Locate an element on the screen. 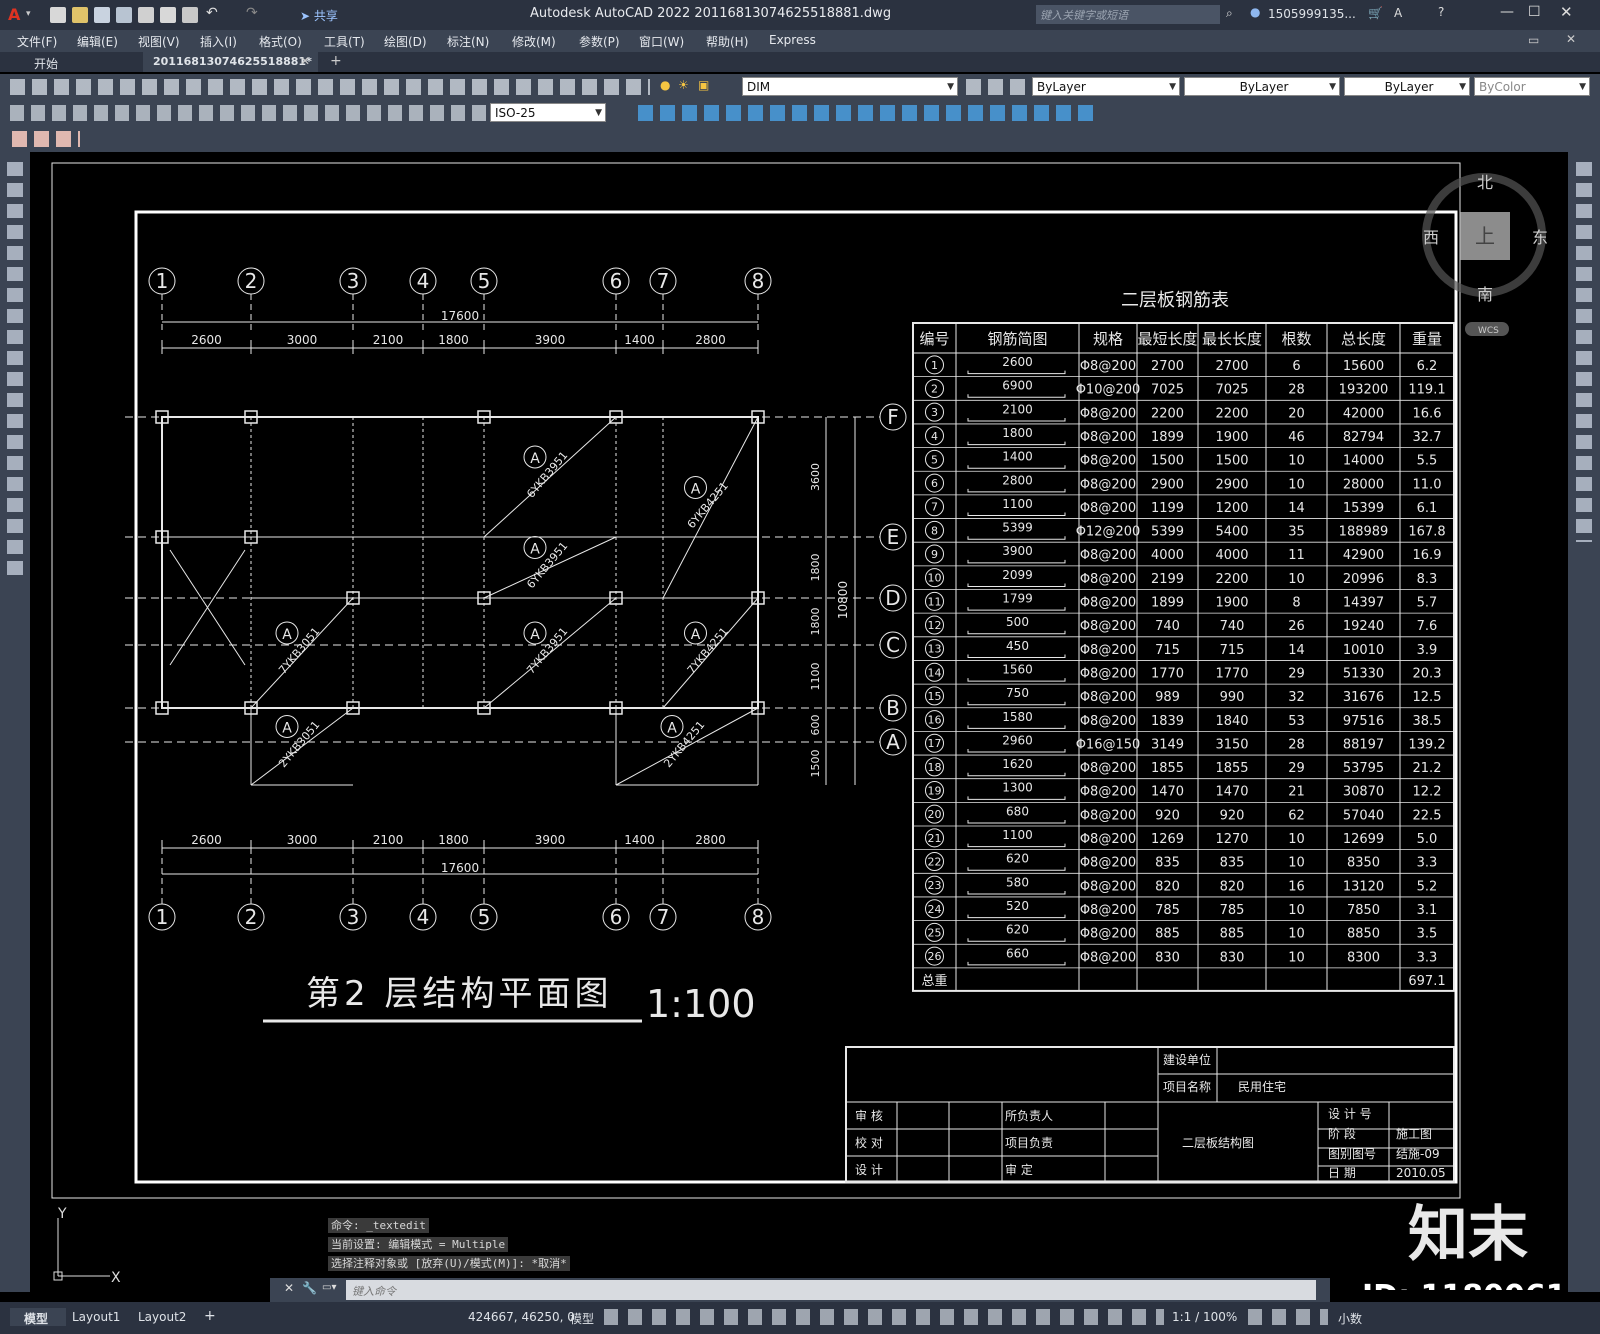 The width and height of the screenshot is (1600, 1334). tb-role: 所负责人 is located at coordinates (1029, 1116).